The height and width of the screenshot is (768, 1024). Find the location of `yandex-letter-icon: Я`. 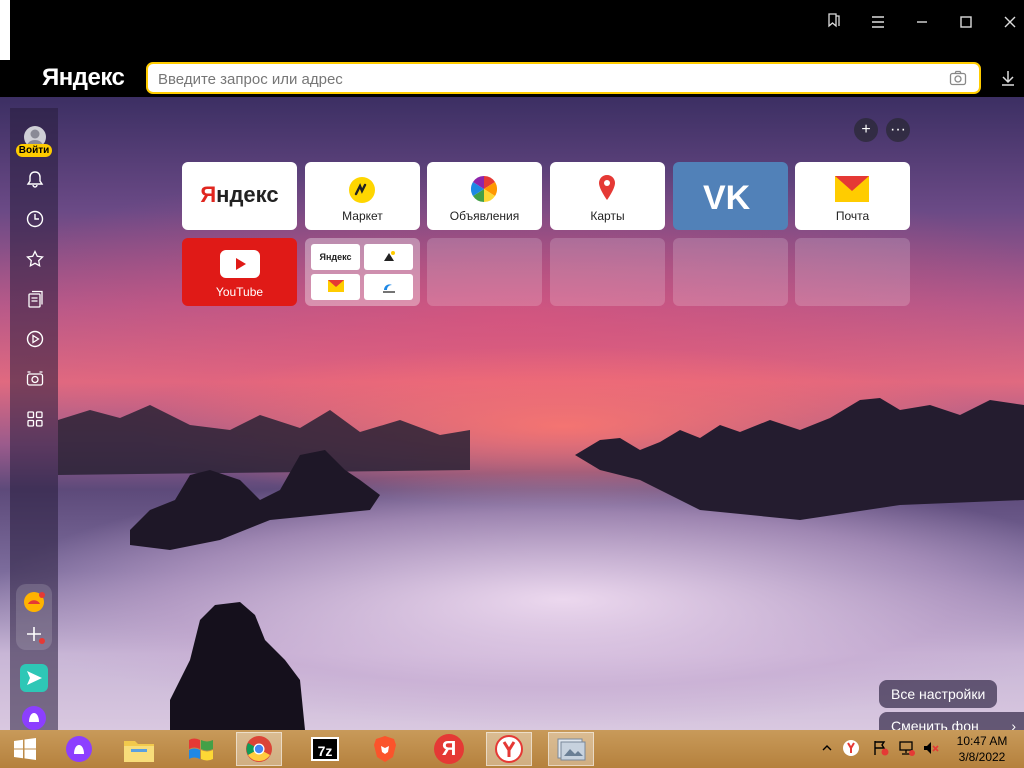

yandex-letter-icon: Я is located at coordinates (449, 749).